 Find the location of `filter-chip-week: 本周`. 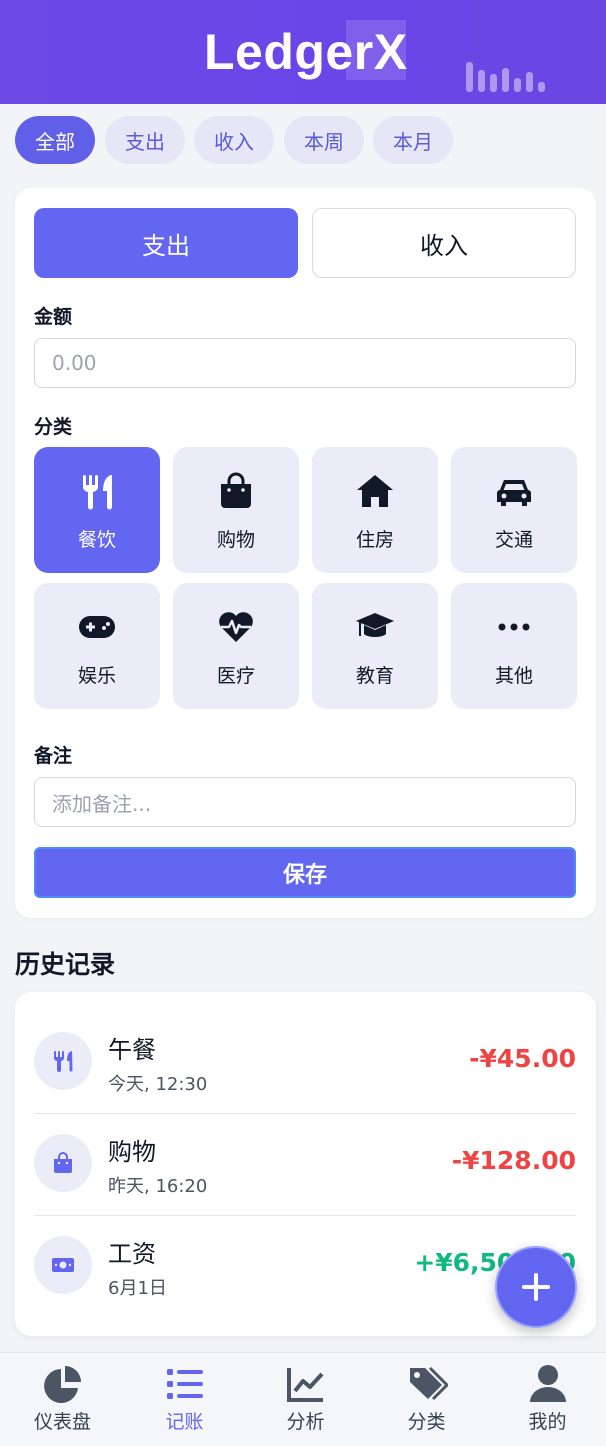

filter-chip-week: 本周 is located at coordinates (324, 140).